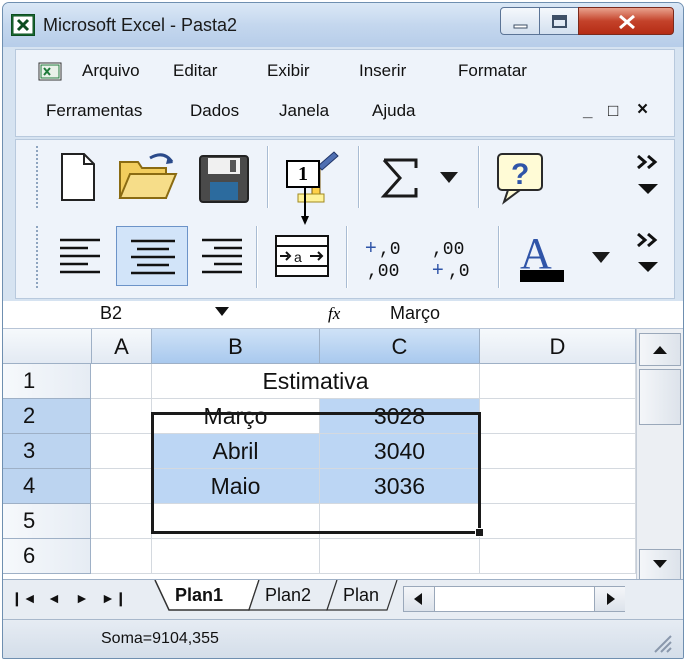 This screenshot has width=688, height=663. What do you see at coordinates (236, 521) in the screenshot?
I see `cell-b5` at bounding box center [236, 521].